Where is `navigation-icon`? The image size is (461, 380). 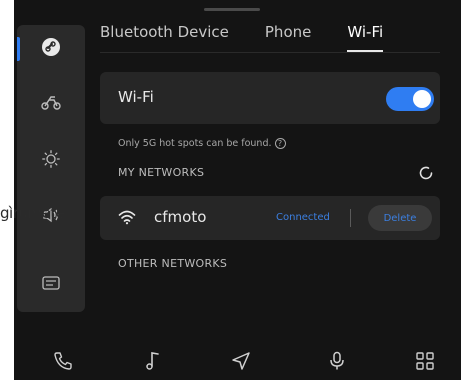 navigation-icon is located at coordinates (241, 361).